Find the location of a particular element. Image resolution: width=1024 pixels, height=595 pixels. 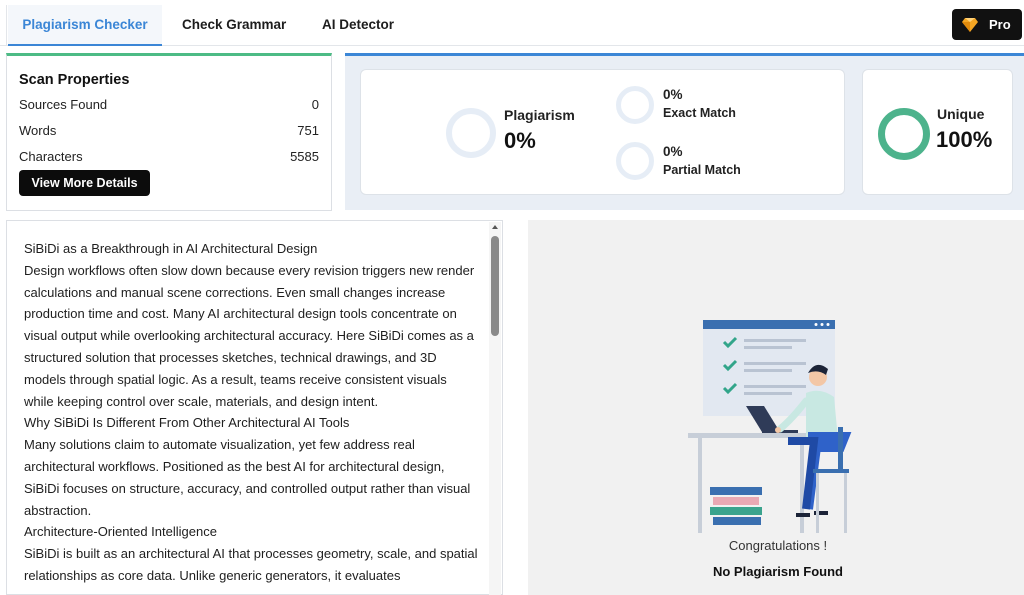

plagiarism-card is located at coordinates (602, 132).